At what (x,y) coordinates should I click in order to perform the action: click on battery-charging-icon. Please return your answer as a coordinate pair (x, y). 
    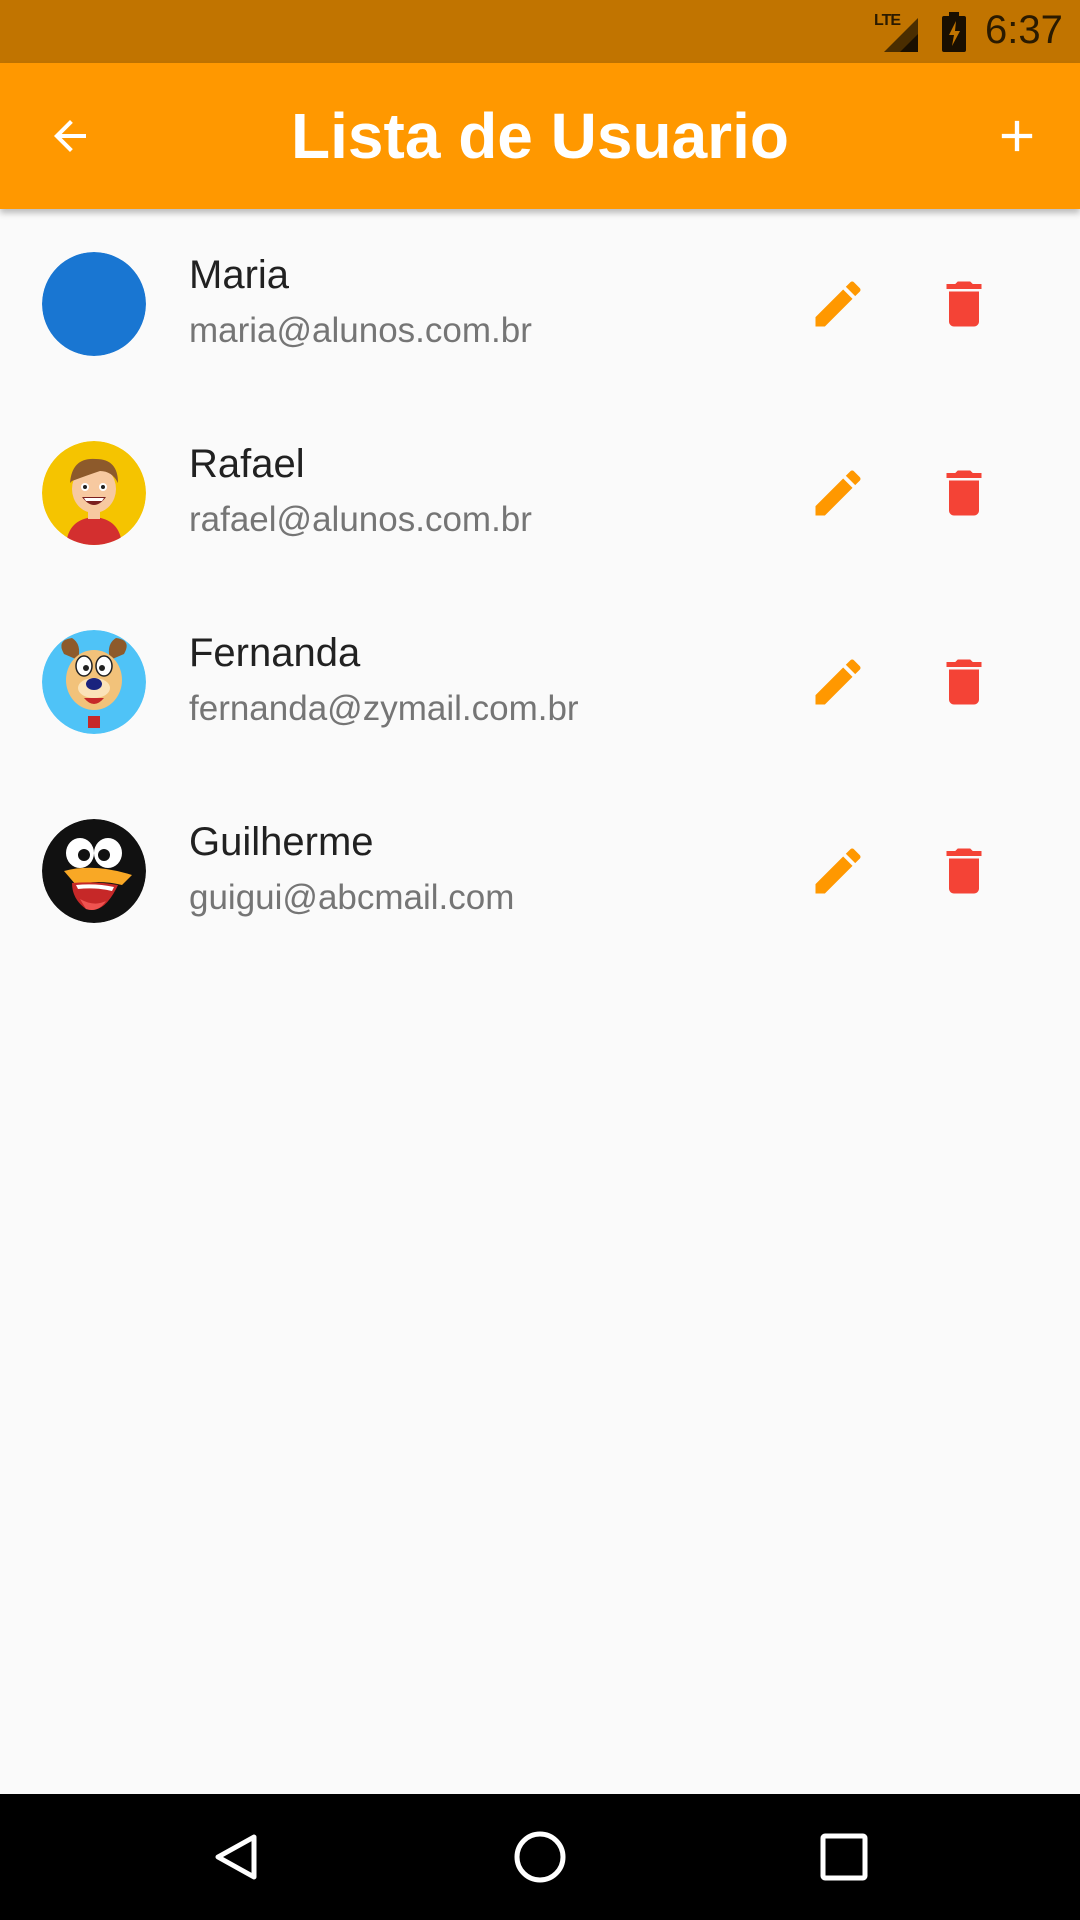
    Looking at the image, I should click on (954, 32).